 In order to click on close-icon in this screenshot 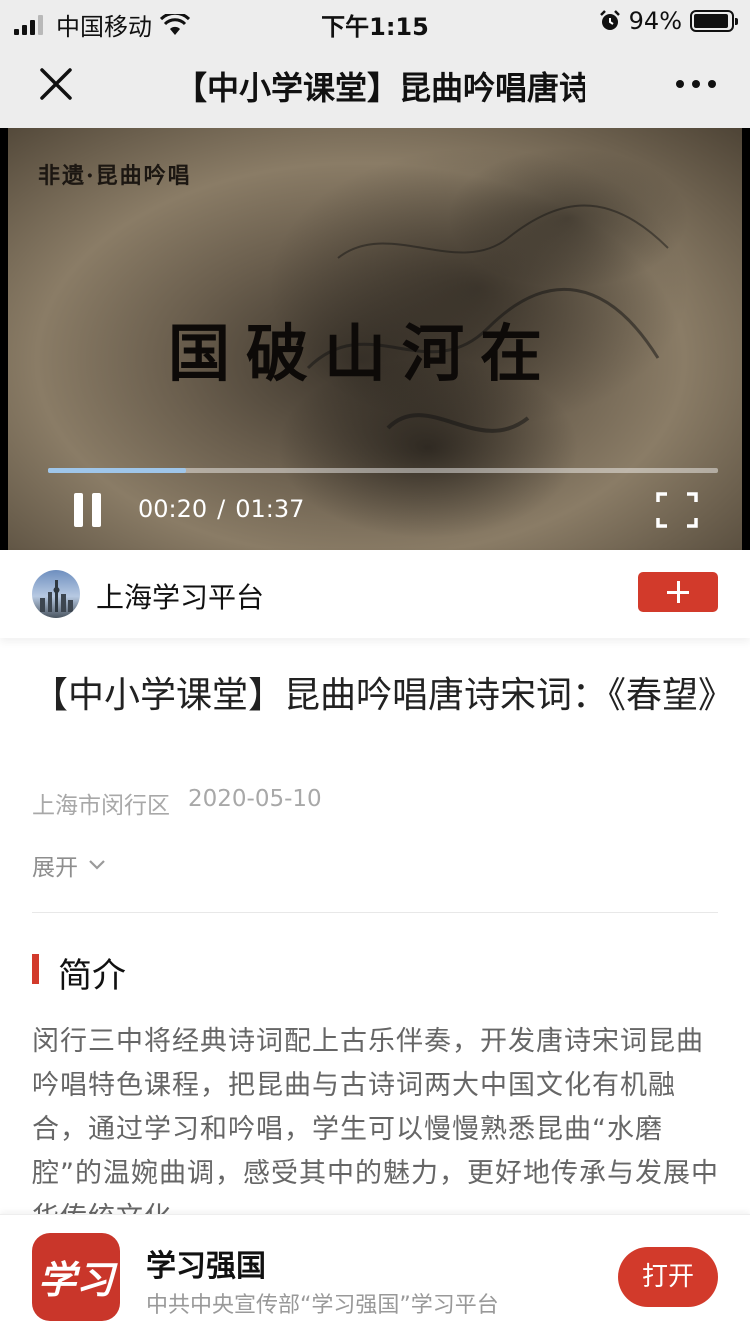, I will do `click(56, 84)`.